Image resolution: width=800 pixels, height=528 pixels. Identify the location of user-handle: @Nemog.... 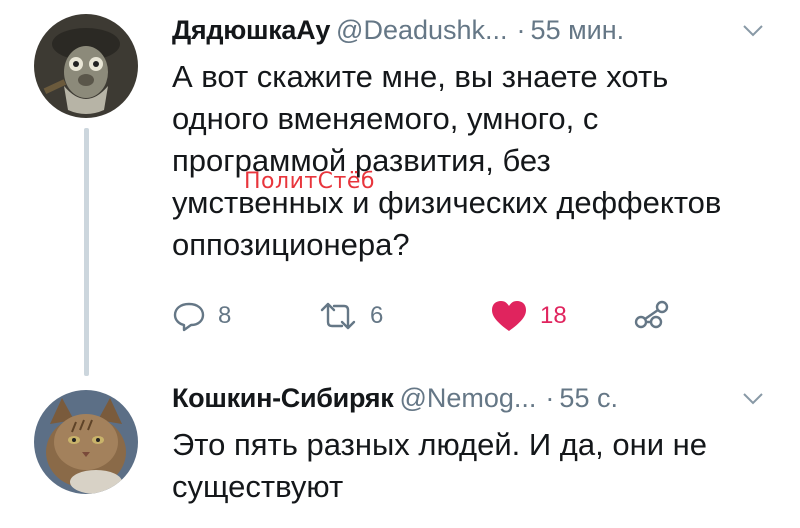
(467, 398).